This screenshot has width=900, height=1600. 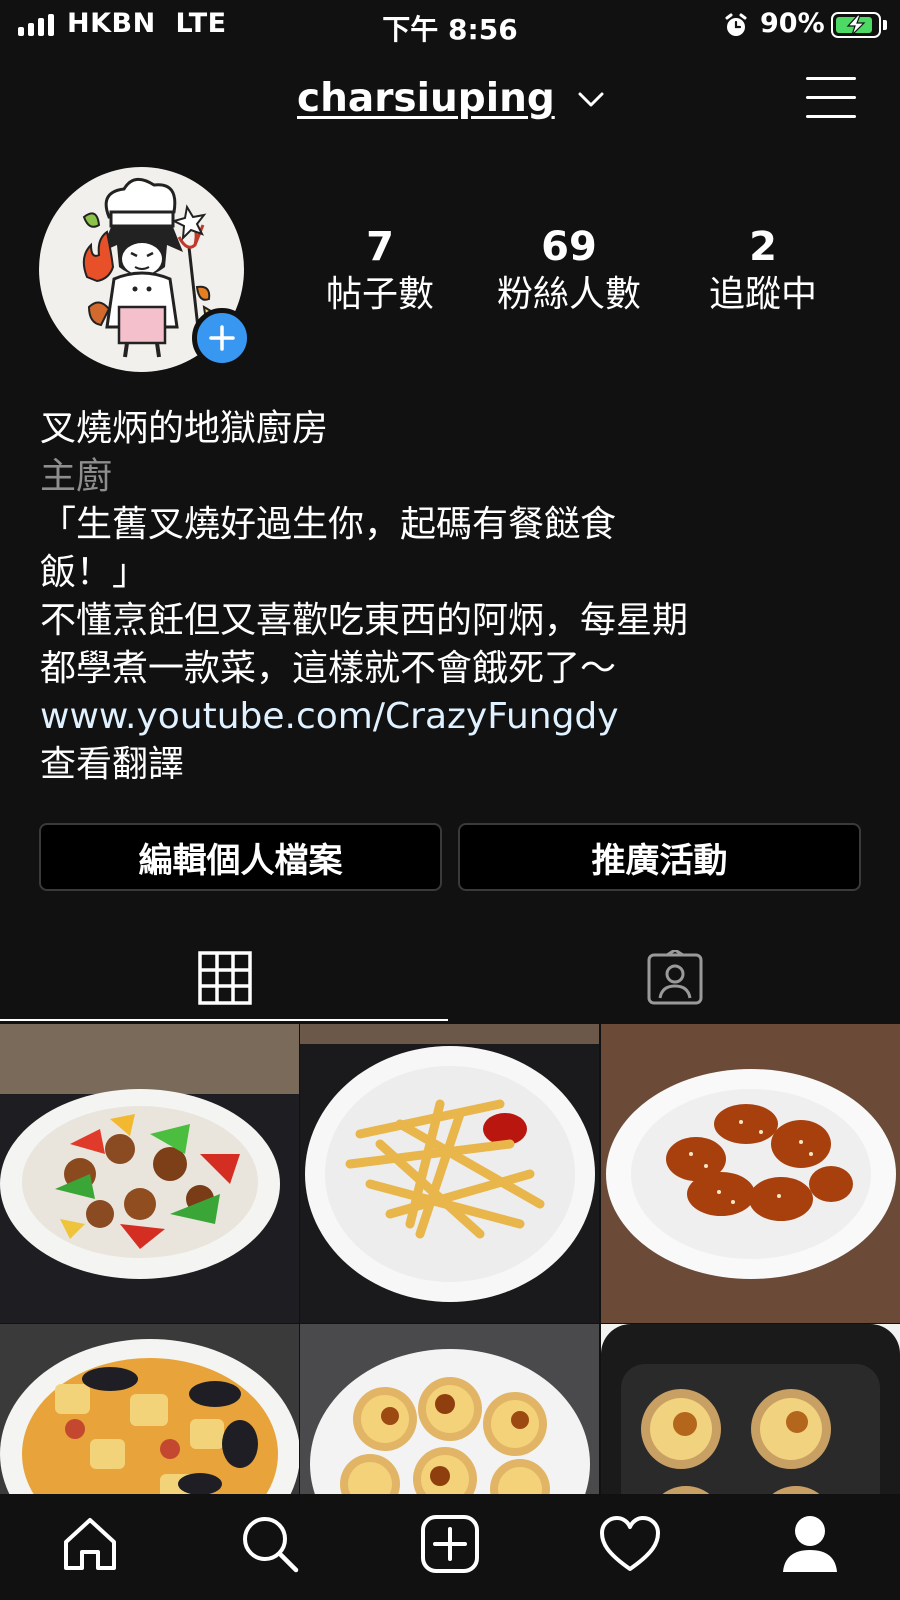 I want to click on grid-icon, so click(x=225, y=978).